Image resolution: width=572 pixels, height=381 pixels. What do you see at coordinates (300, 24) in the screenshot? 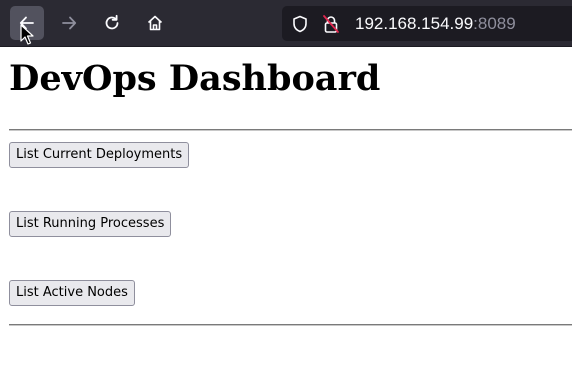
I see `shield-icon` at bounding box center [300, 24].